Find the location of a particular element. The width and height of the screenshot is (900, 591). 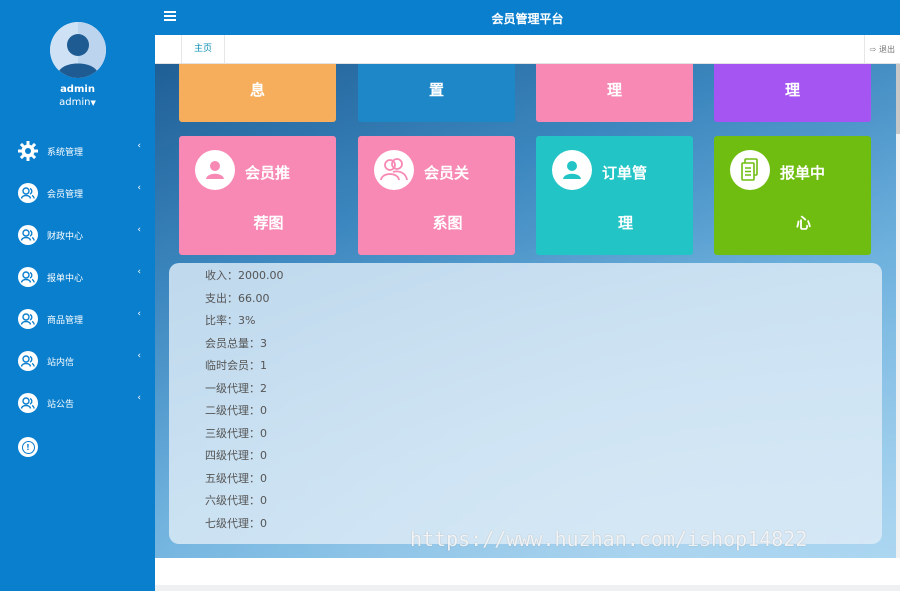

tile-top-2: 置 is located at coordinates (436, 93).